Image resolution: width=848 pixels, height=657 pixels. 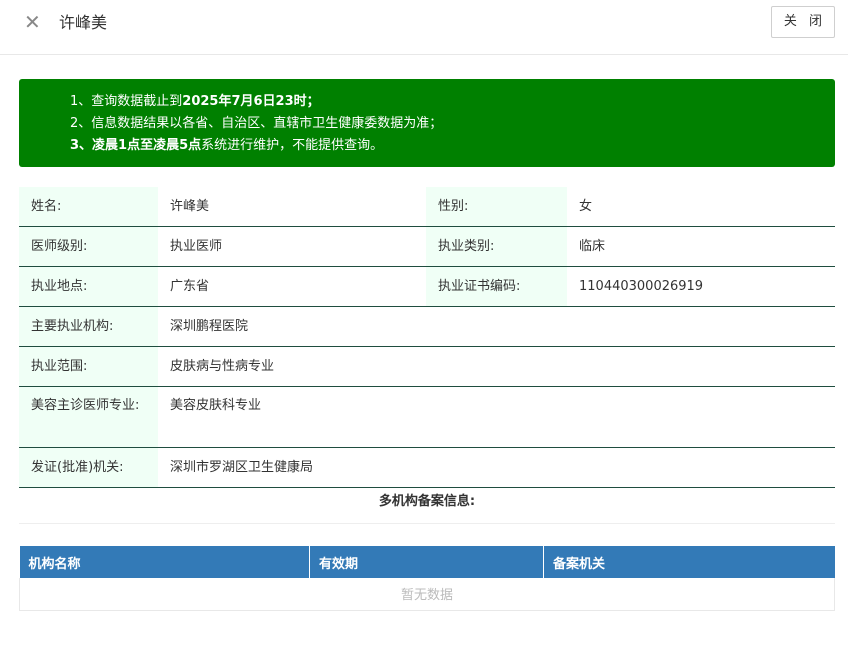 I want to click on table-header-row: 机构名称 有效期 备案机关, so click(x=427, y=562).